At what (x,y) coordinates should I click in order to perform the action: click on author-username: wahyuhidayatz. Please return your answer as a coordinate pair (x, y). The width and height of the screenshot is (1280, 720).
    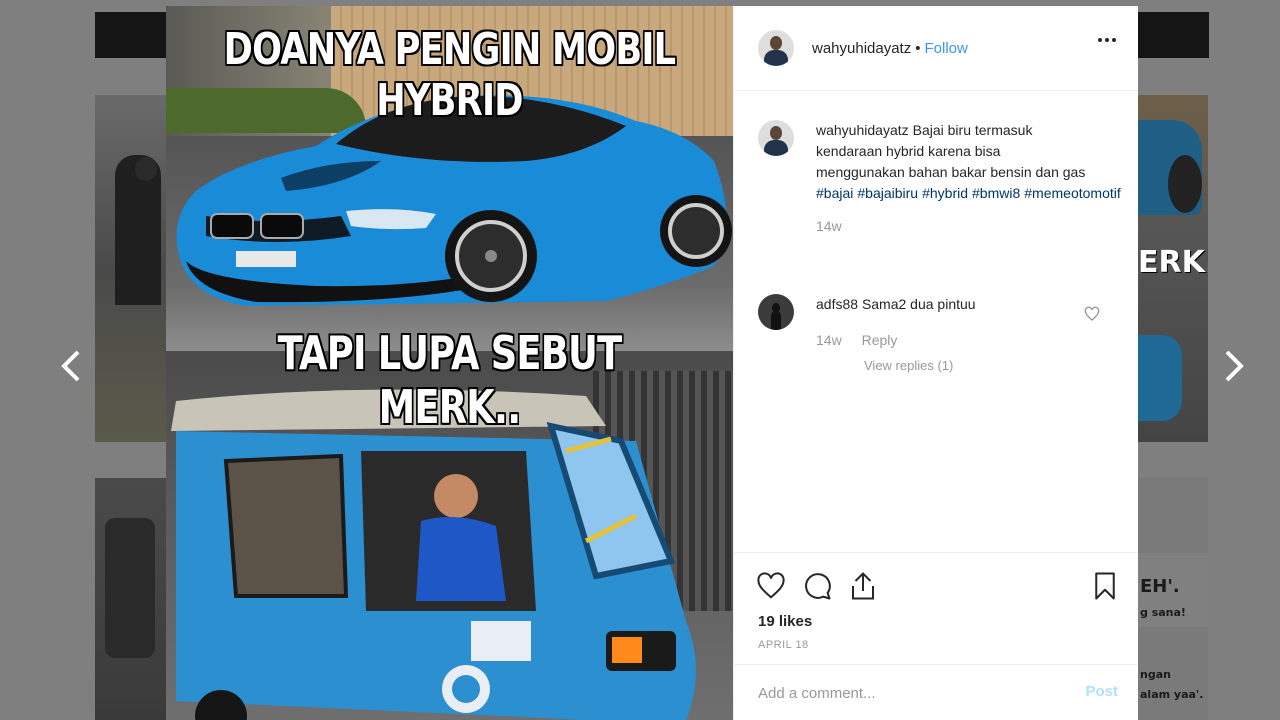
    Looking at the image, I should click on (861, 48).